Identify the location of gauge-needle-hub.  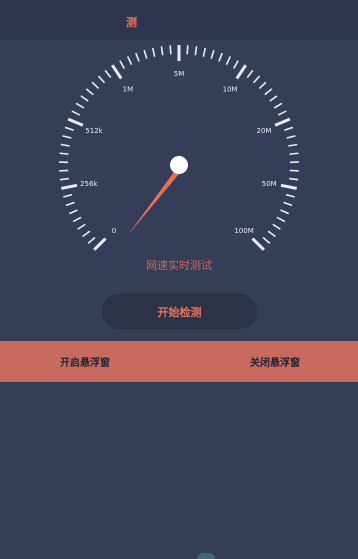
(179, 165).